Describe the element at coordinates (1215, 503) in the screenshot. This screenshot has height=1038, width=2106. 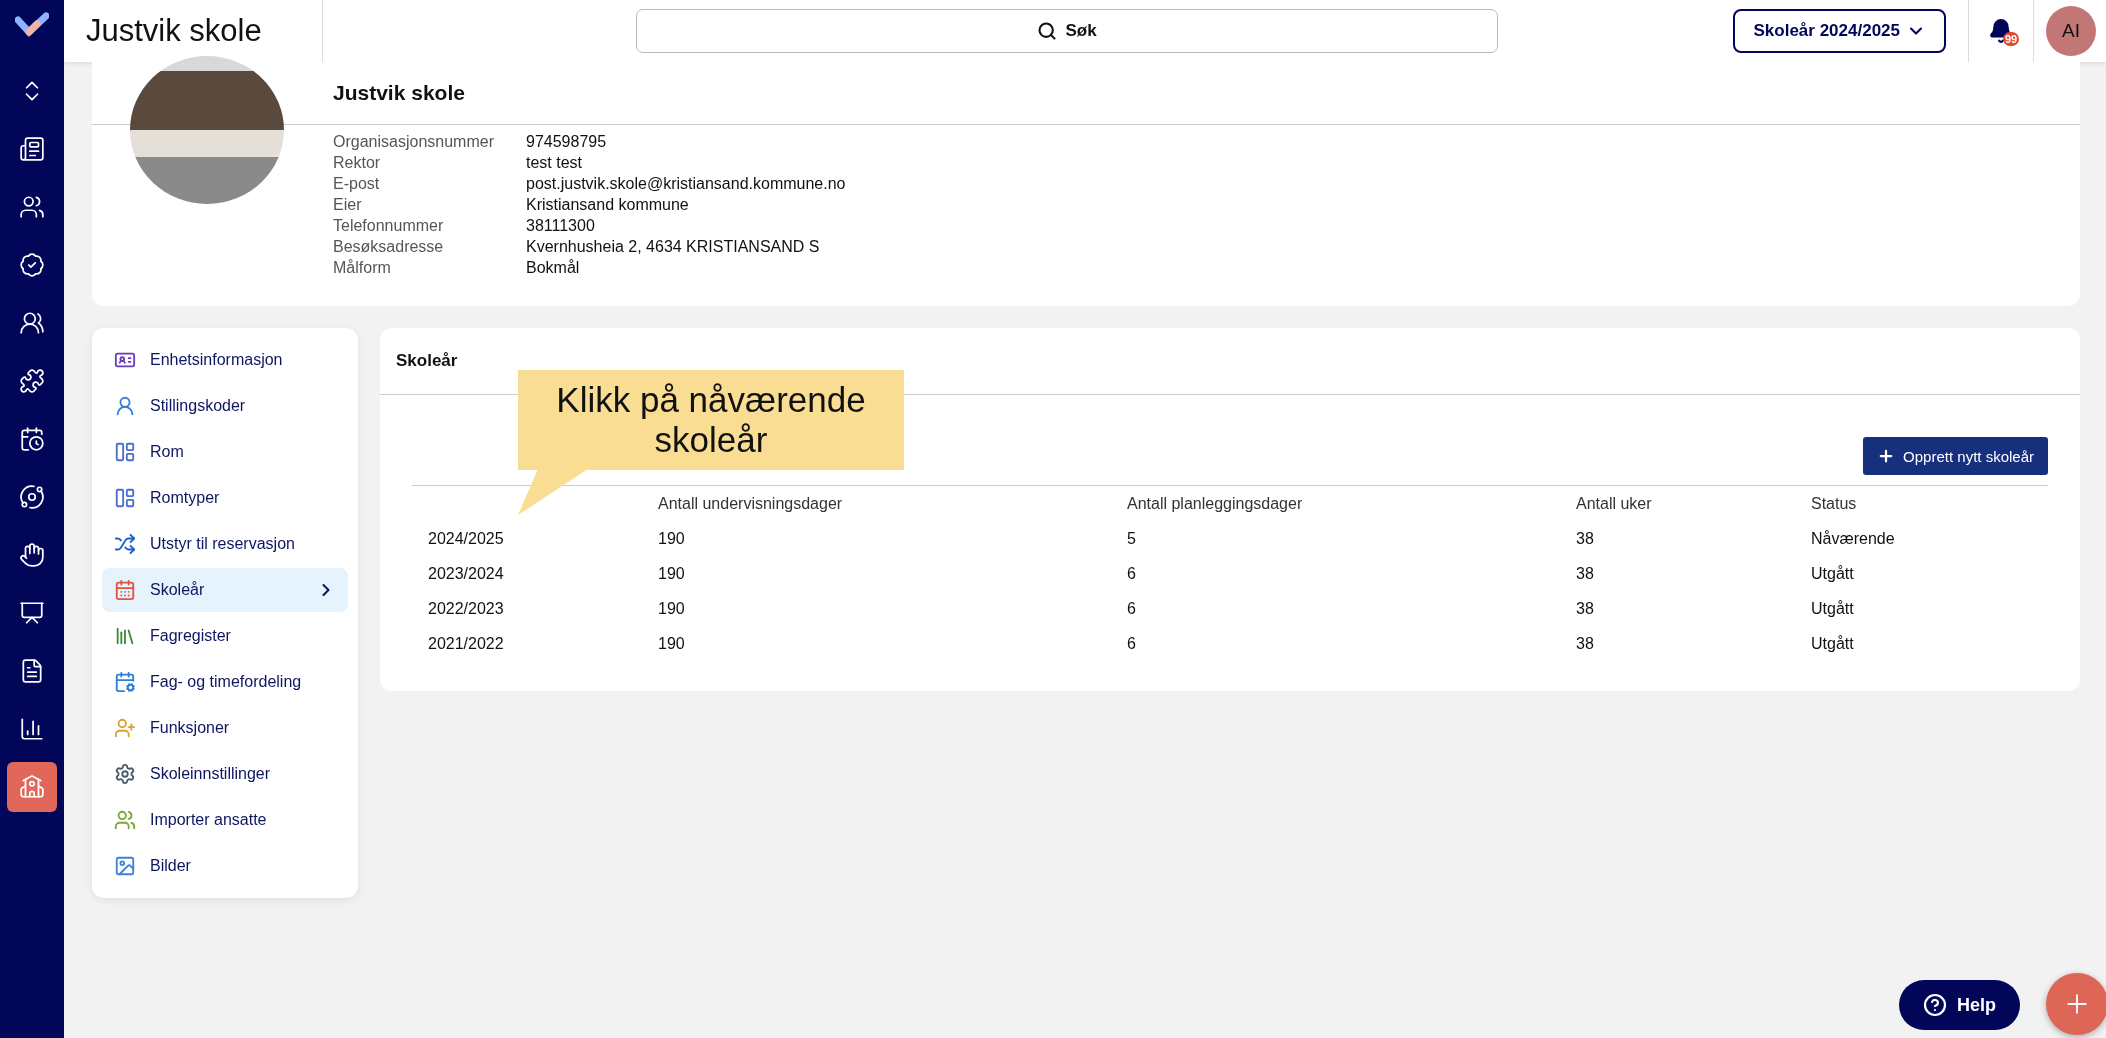
I see `column-header: Antall planleggingsdager` at that location.